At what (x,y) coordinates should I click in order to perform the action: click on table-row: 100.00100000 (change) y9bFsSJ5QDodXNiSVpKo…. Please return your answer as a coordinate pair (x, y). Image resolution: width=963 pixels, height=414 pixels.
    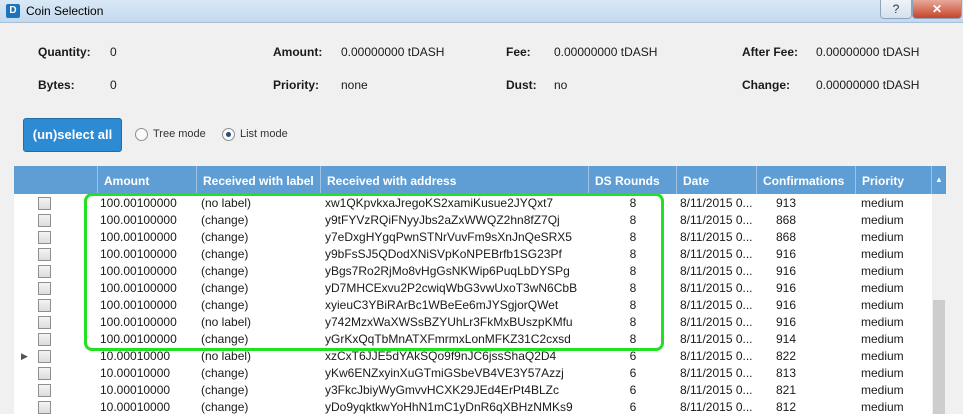
    Looking at the image, I should click on (473, 254).